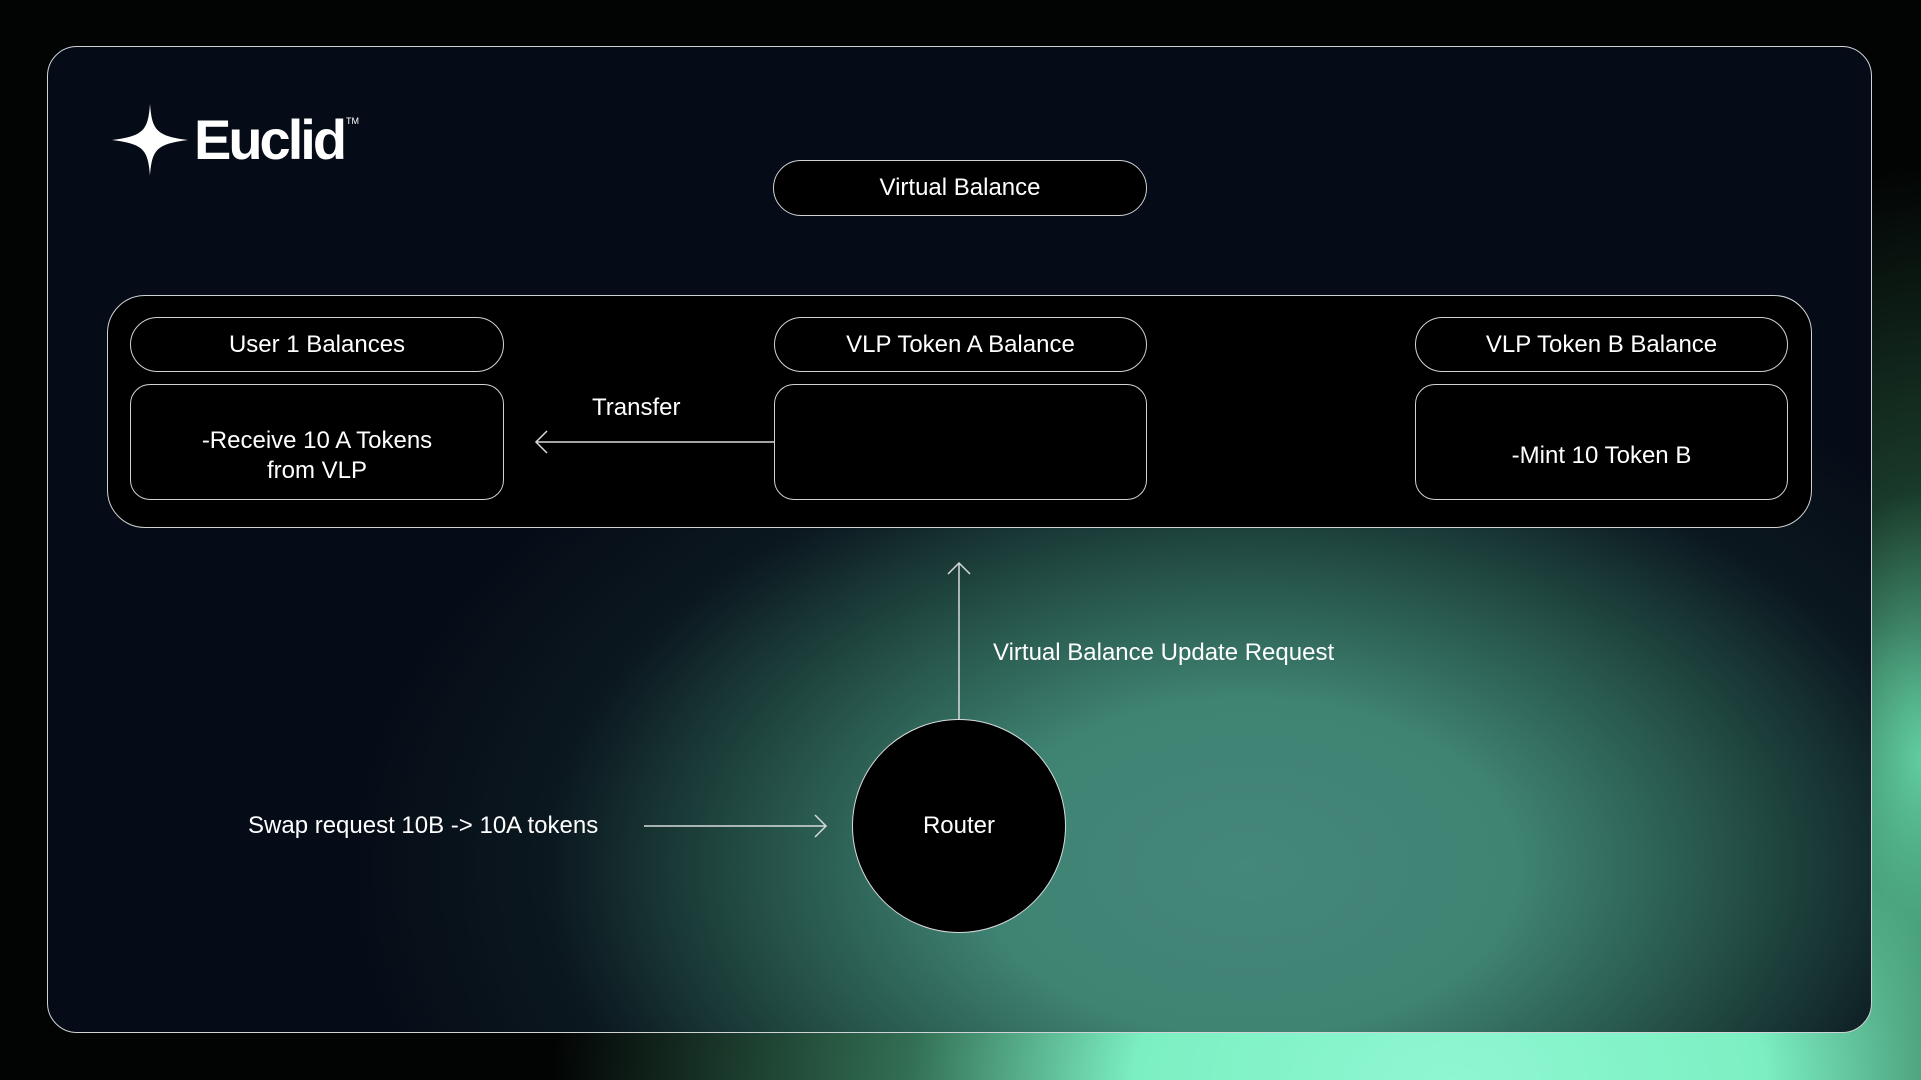  I want to click on trademark-mark: TM, so click(353, 121).